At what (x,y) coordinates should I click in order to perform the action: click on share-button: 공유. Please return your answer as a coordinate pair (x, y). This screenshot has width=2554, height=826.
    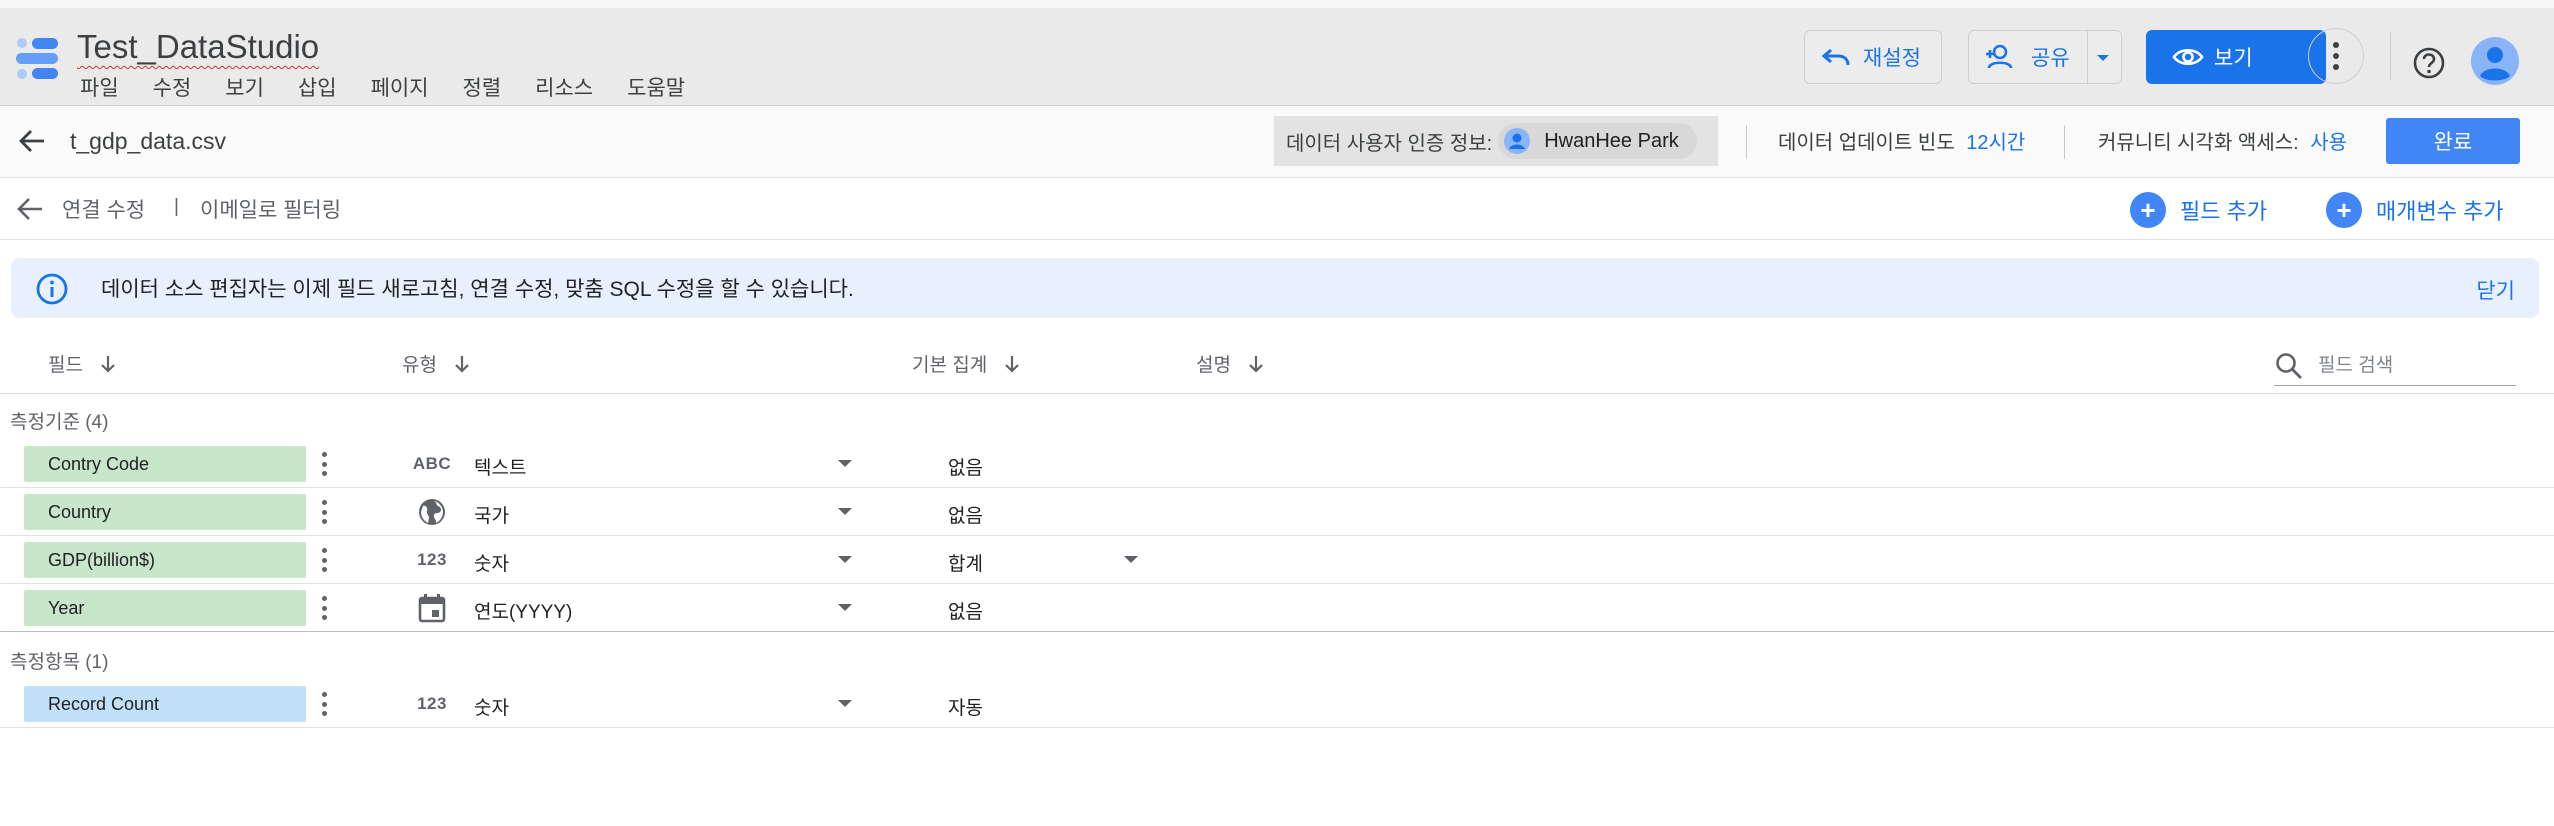
    Looking at the image, I should click on (2045, 57).